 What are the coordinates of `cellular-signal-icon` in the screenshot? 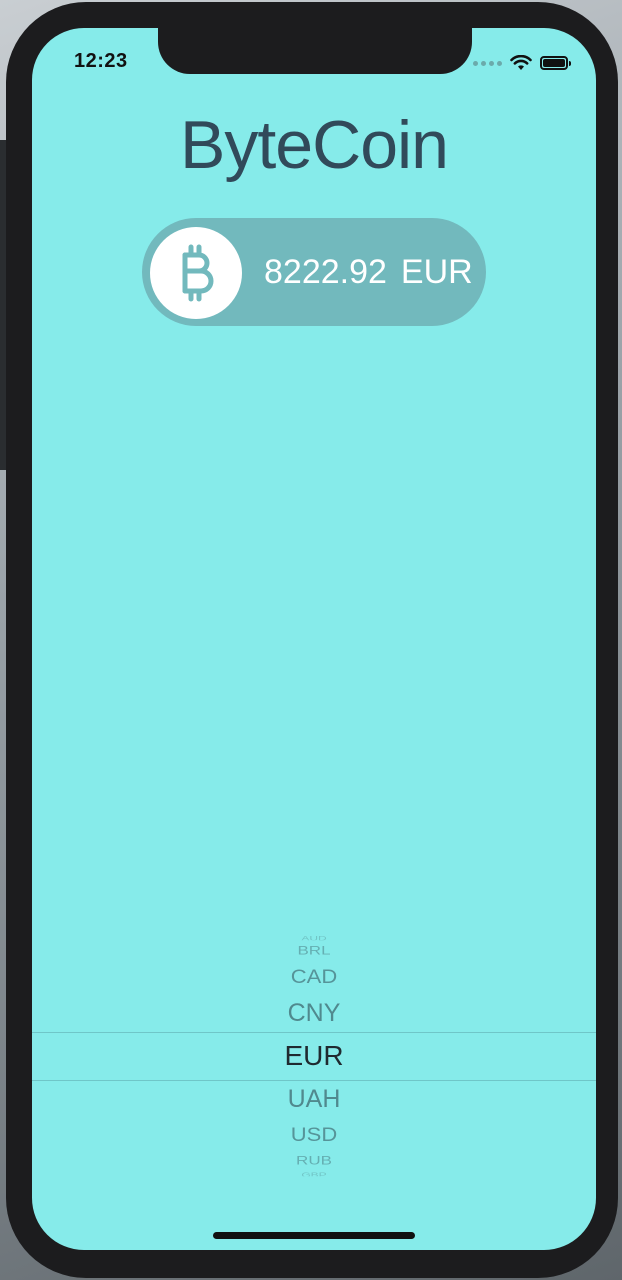 It's located at (487, 63).